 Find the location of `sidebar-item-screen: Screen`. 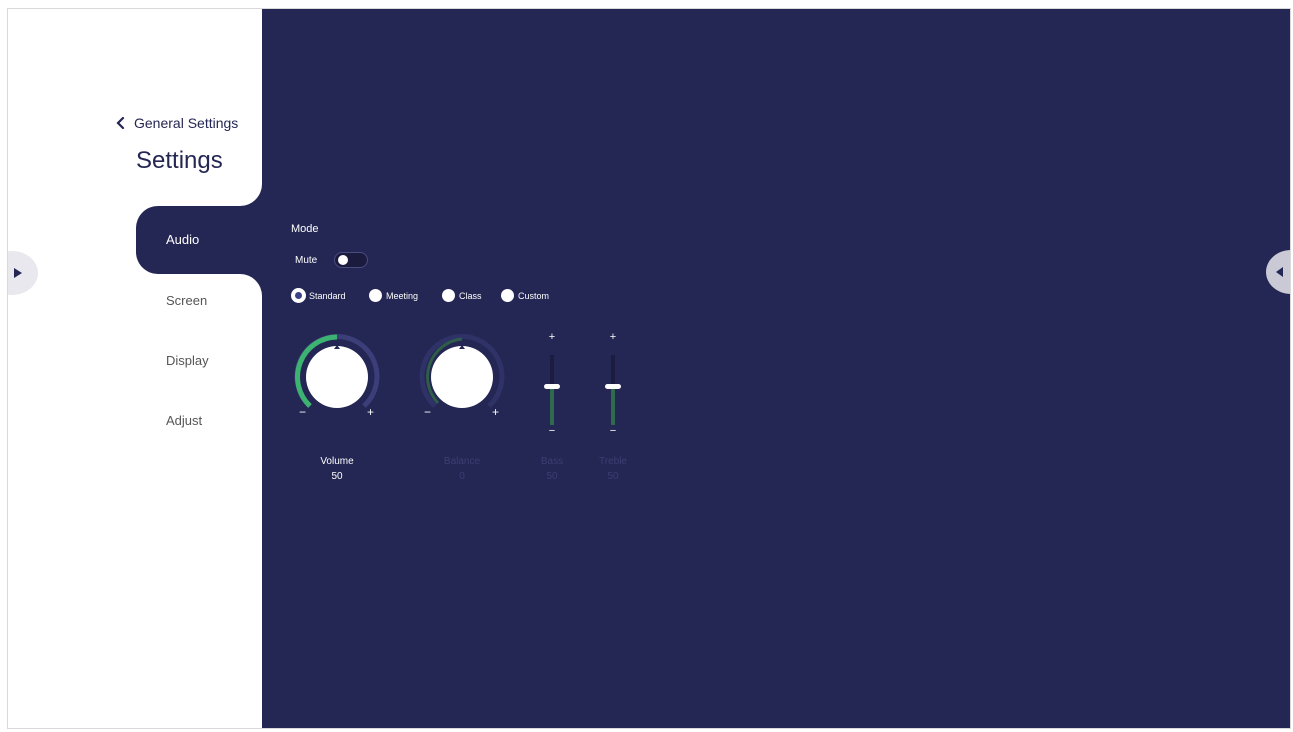

sidebar-item-screen: Screen is located at coordinates (186, 300).